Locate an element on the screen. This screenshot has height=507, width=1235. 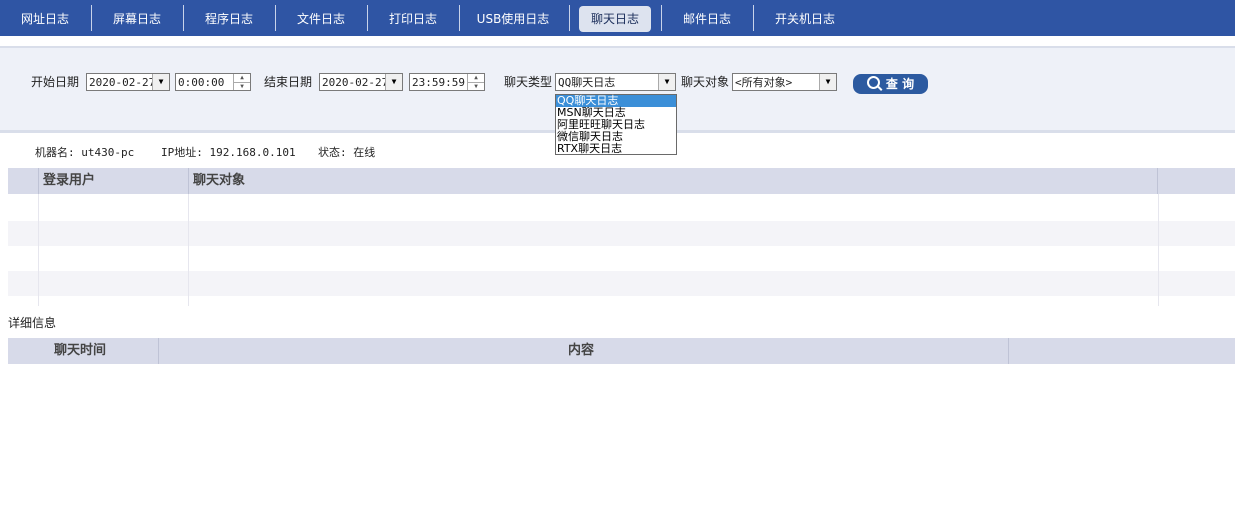
chat-target-select: <所有对象> ▼ is located at coordinates (784, 82).